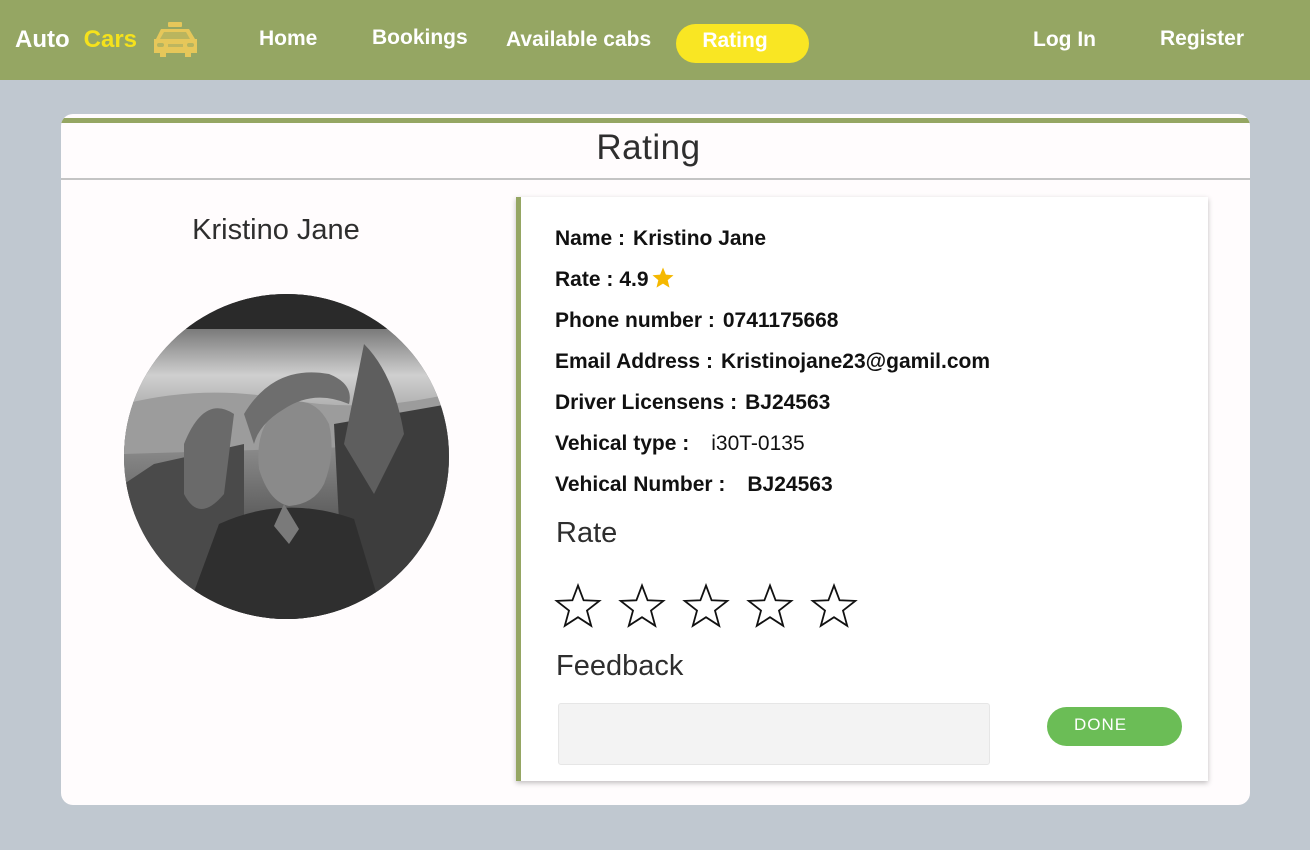  I want to click on nav-register: Register, so click(1202, 39).